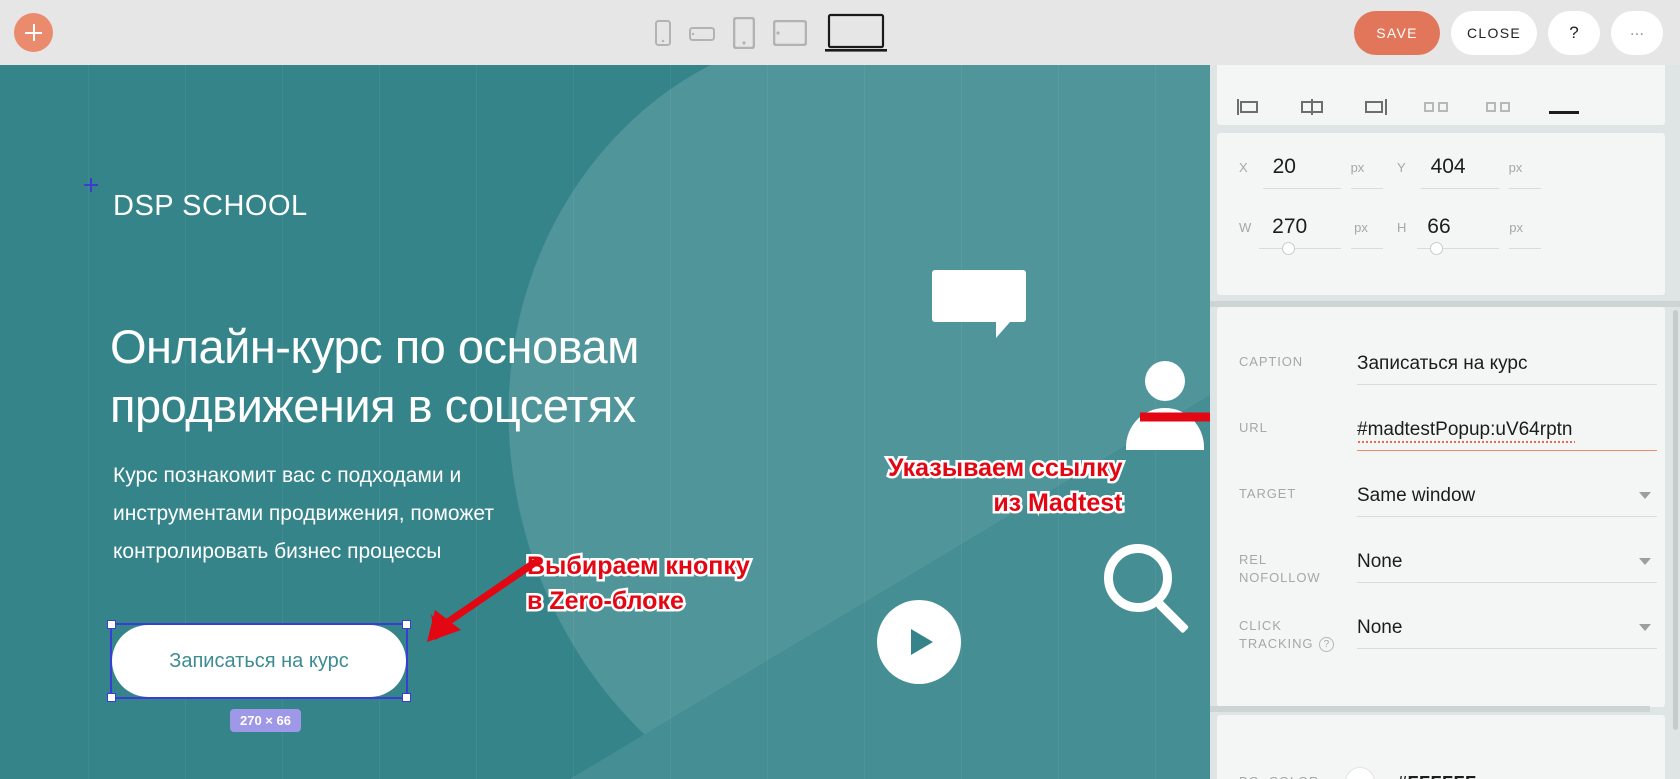  I want to click on w-label: W, so click(1246, 227).